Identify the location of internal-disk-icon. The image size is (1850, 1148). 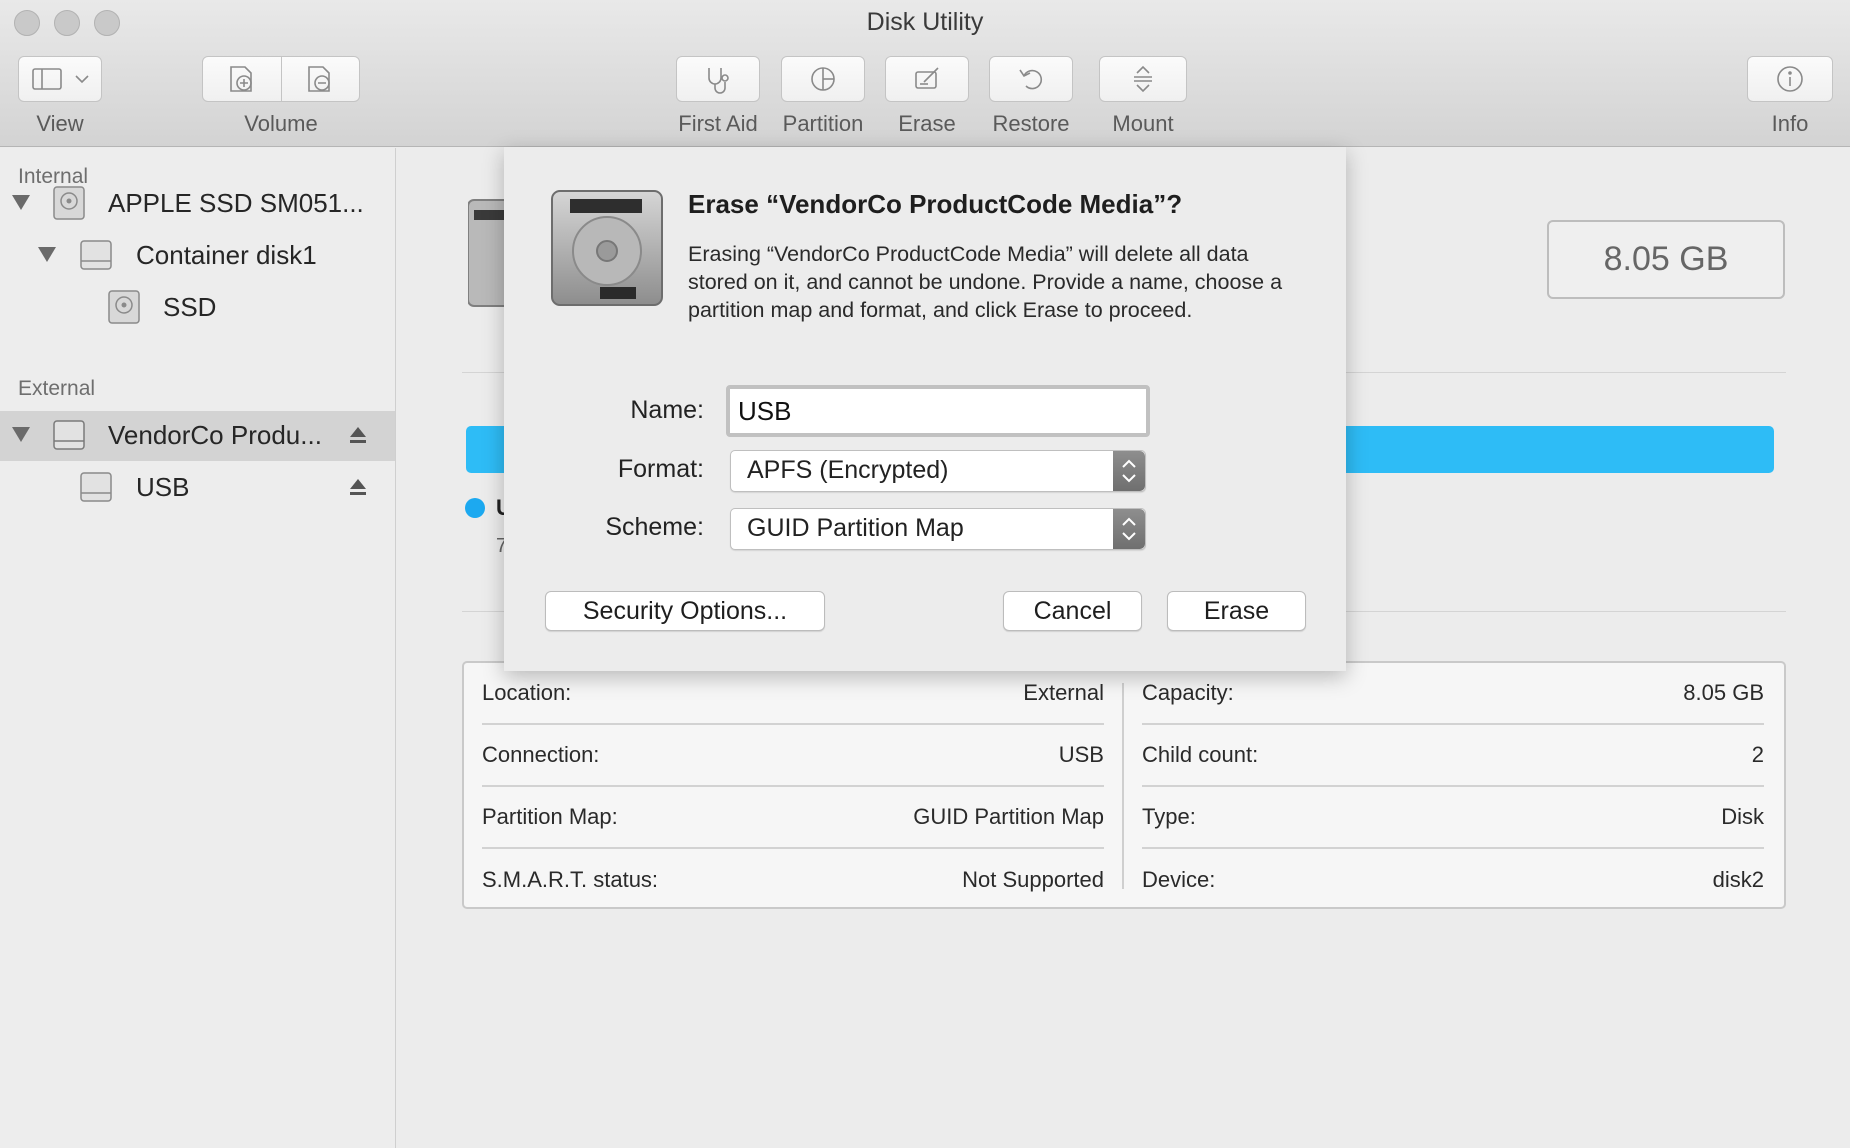
(69, 203).